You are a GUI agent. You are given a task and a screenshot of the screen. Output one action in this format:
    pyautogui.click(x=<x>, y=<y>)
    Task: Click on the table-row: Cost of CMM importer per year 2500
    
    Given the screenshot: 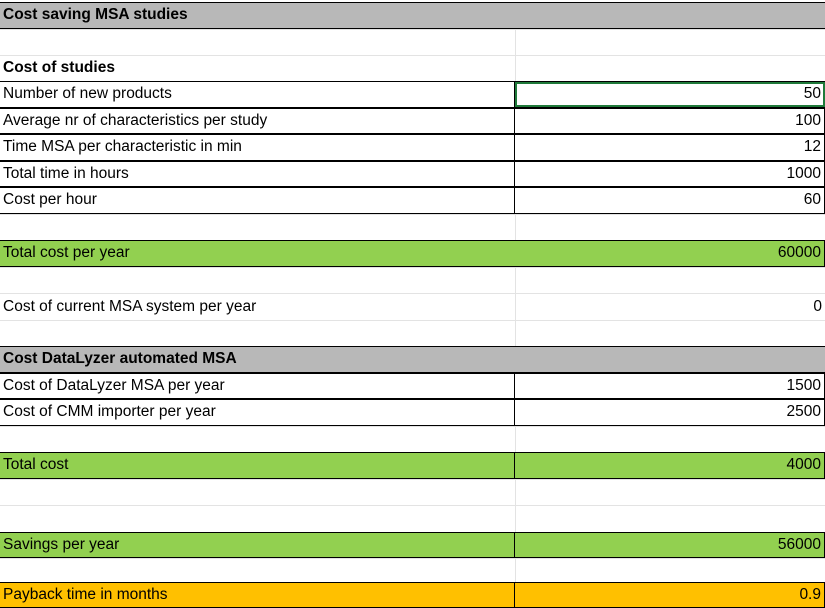 What is the action you would take?
    pyautogui.click(x=412, y=412)
    